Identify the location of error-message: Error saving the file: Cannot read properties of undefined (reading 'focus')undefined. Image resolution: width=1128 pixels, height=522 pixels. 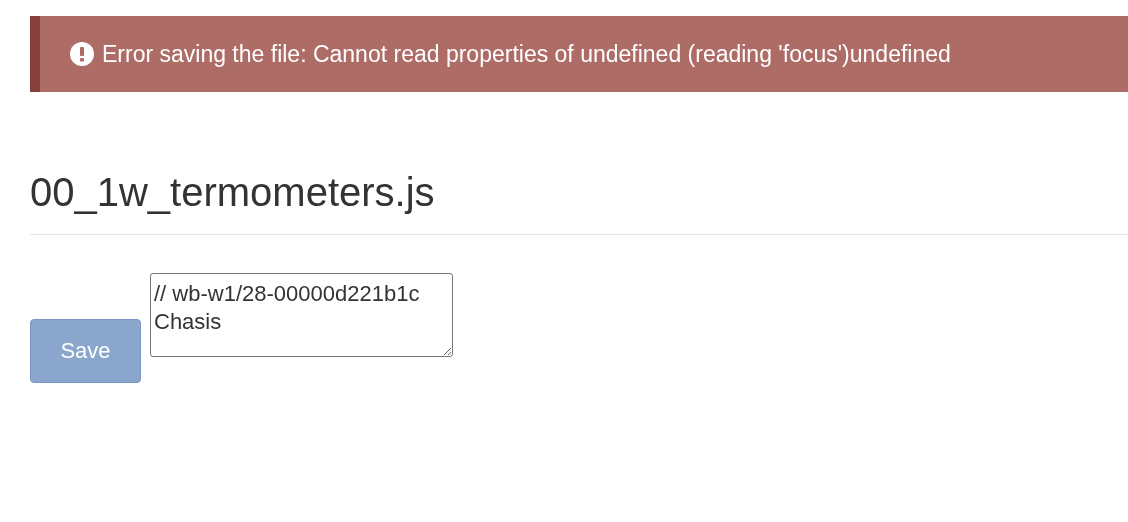
(526, 54).